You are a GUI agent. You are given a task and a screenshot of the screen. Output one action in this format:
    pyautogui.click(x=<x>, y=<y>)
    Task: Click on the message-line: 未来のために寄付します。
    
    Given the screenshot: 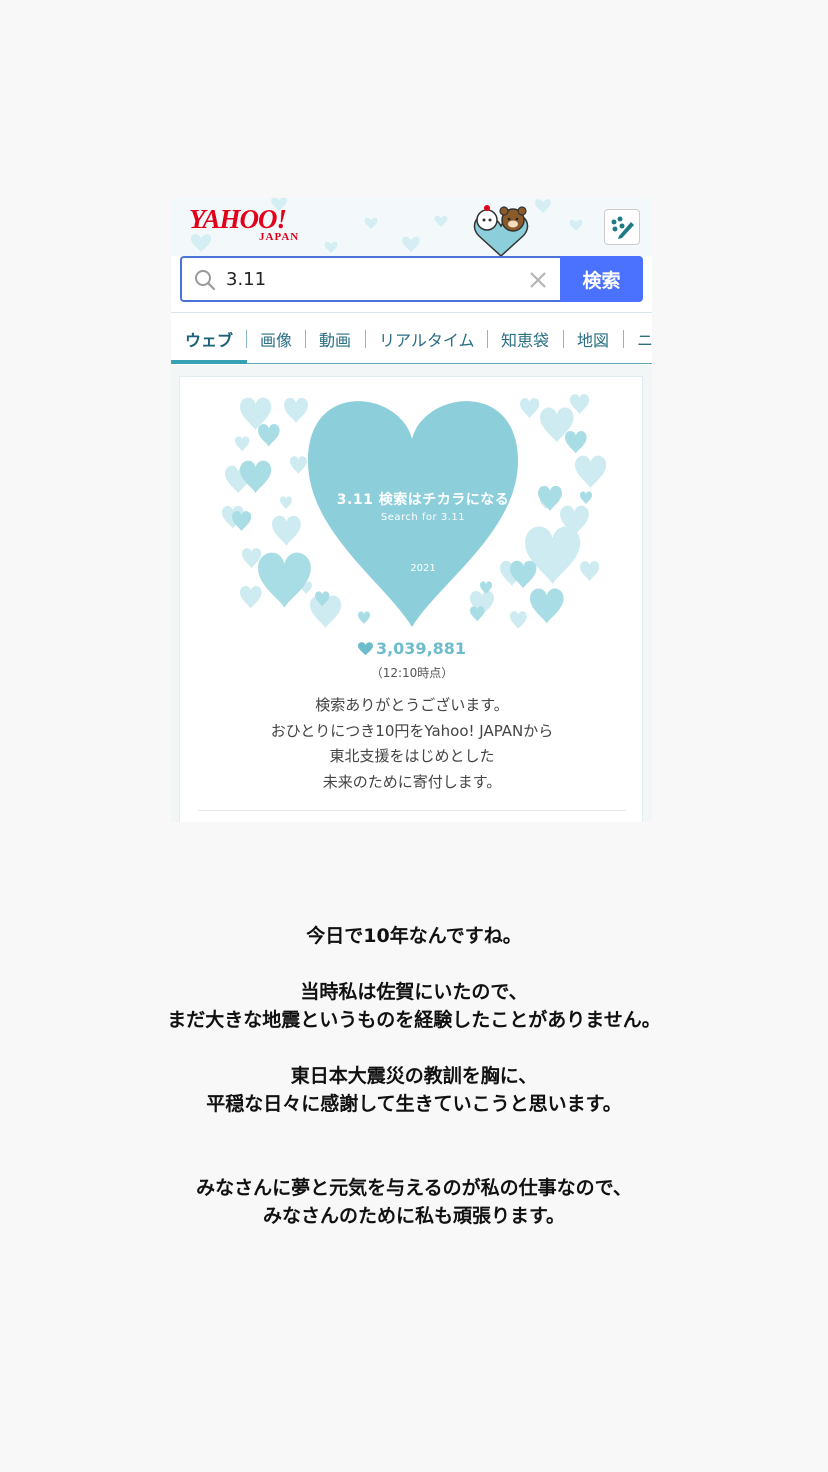 What is the action you would take?
    pyautogui.click(x=412, y=781)
    